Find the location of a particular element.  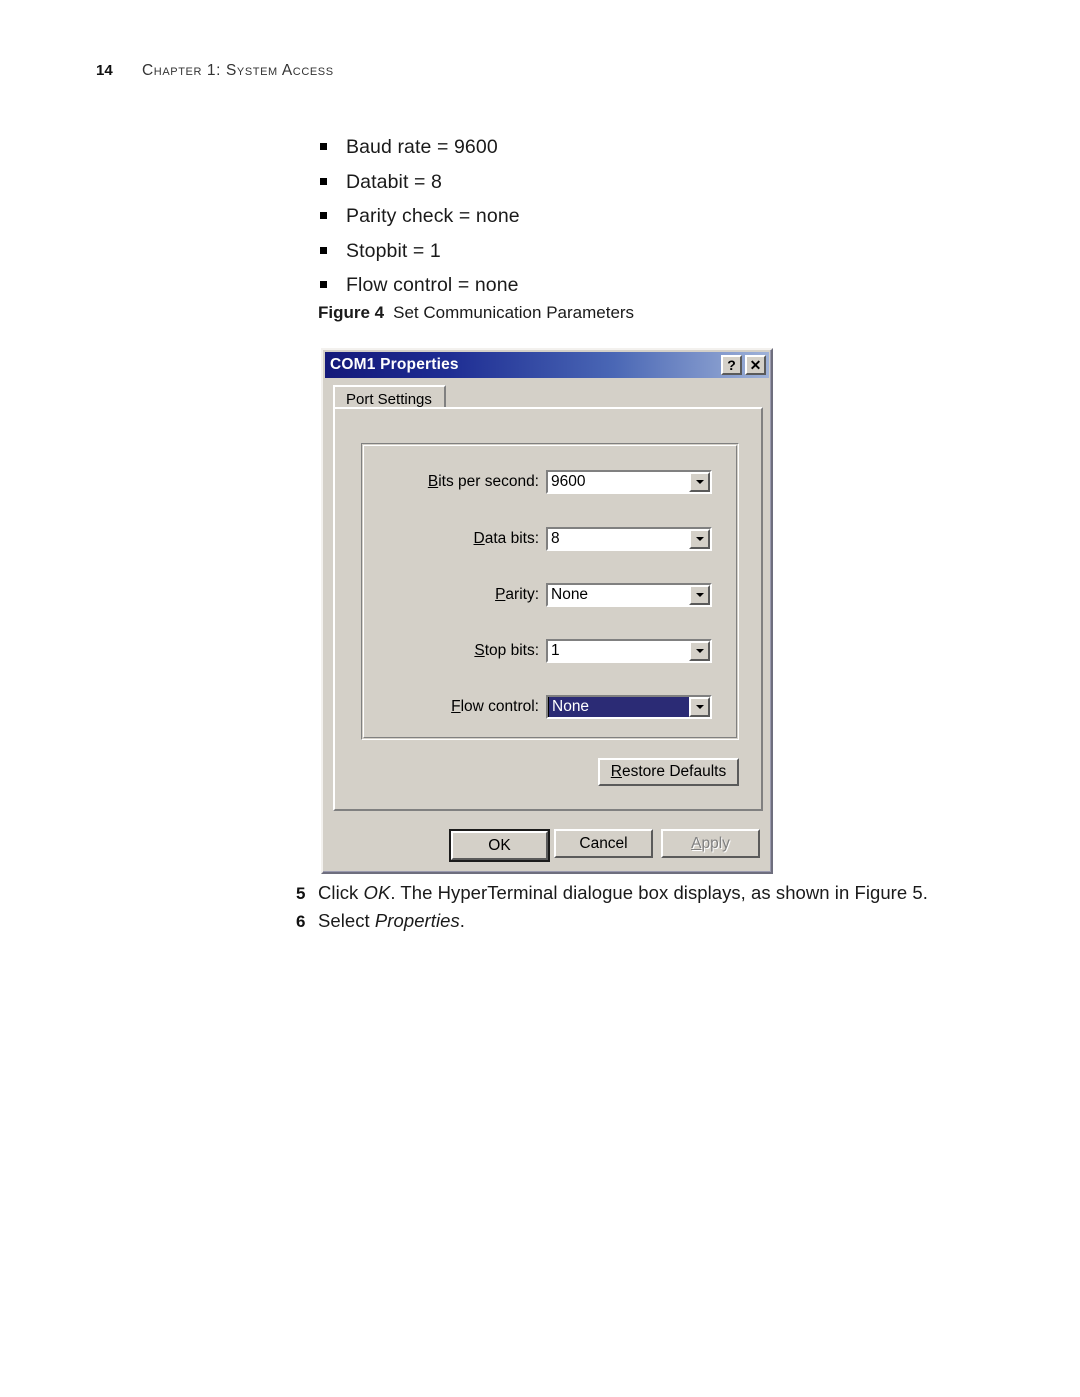

titlebar-buttons: ? ✕ is located at coordinates (743, 365).